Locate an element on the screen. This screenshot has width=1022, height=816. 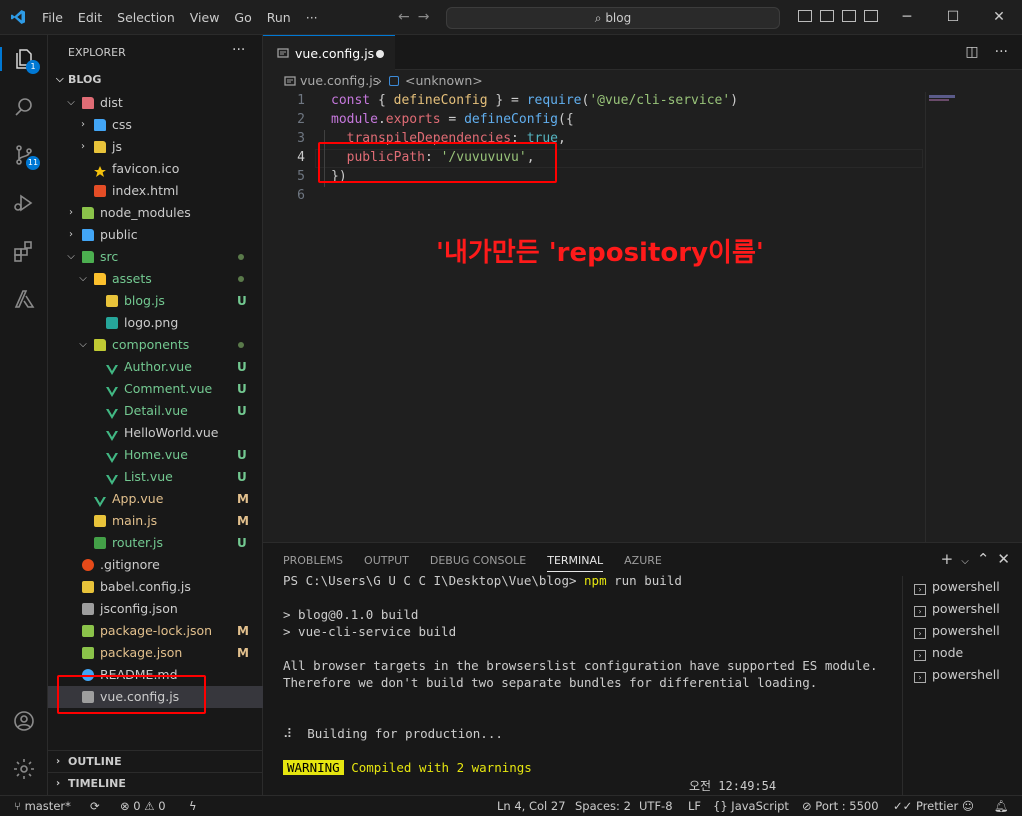
menu-more: ··· is located at coordinates (312, 17).